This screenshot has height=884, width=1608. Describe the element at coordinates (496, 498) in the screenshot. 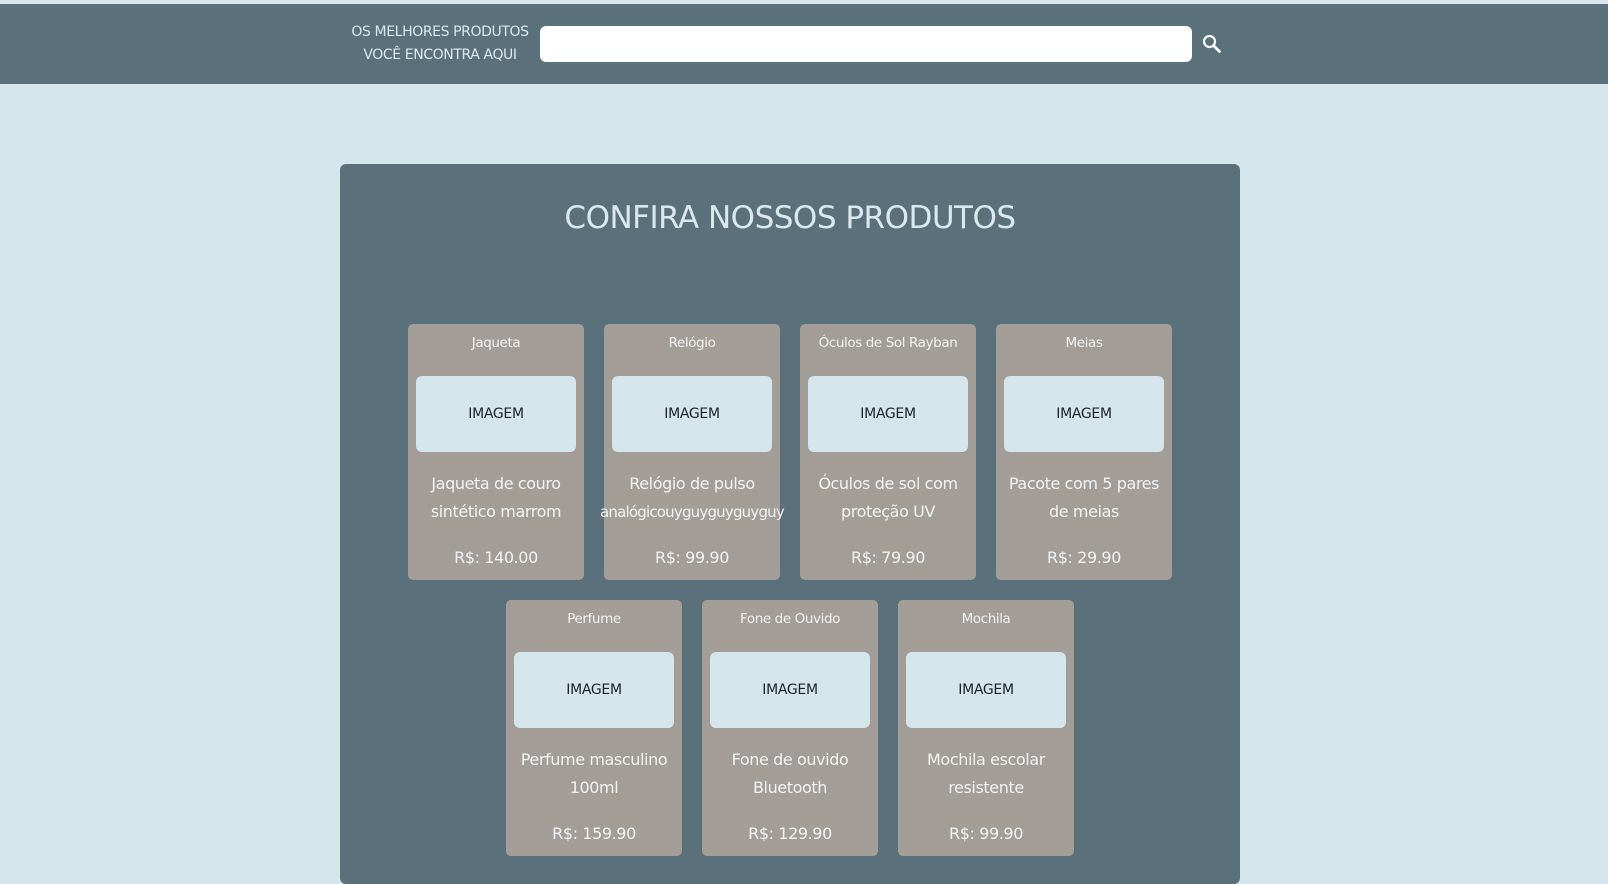

I see `product-description: Jaqueta de couro sintético marrom` at that location.